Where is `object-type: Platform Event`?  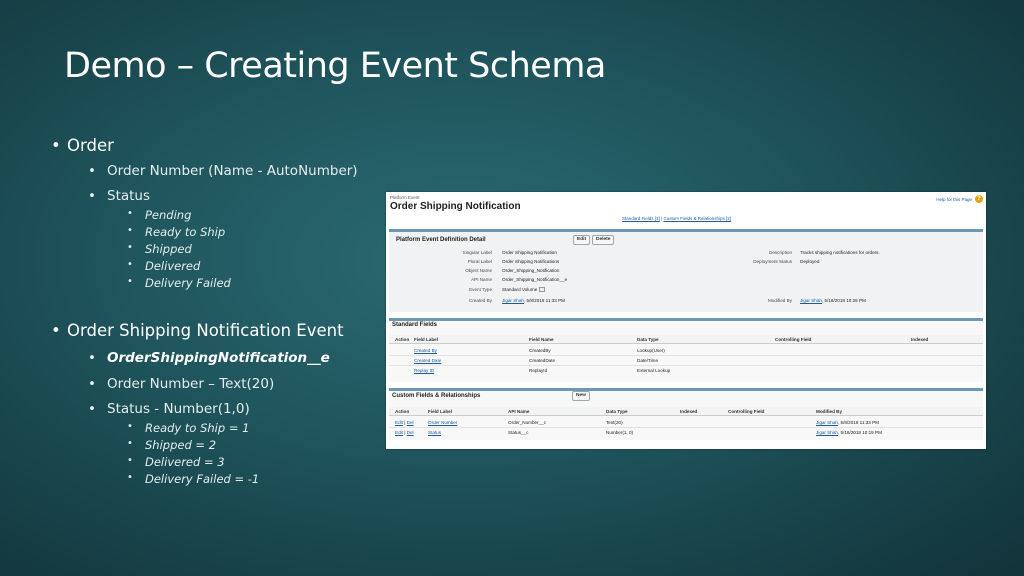
object-type: Platform Event is located at coordinates (405, 197).